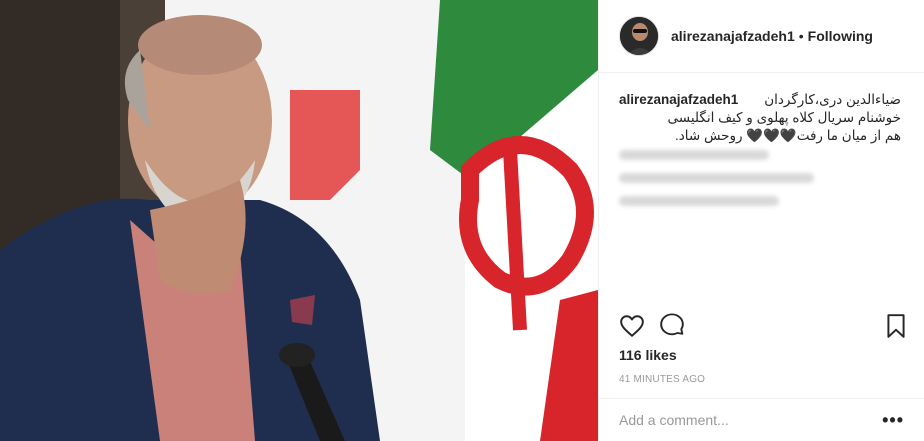 The image size is (924, 441). I want to click on post-header: alirezanajafzadeh1 • Following, so click(761, 36).